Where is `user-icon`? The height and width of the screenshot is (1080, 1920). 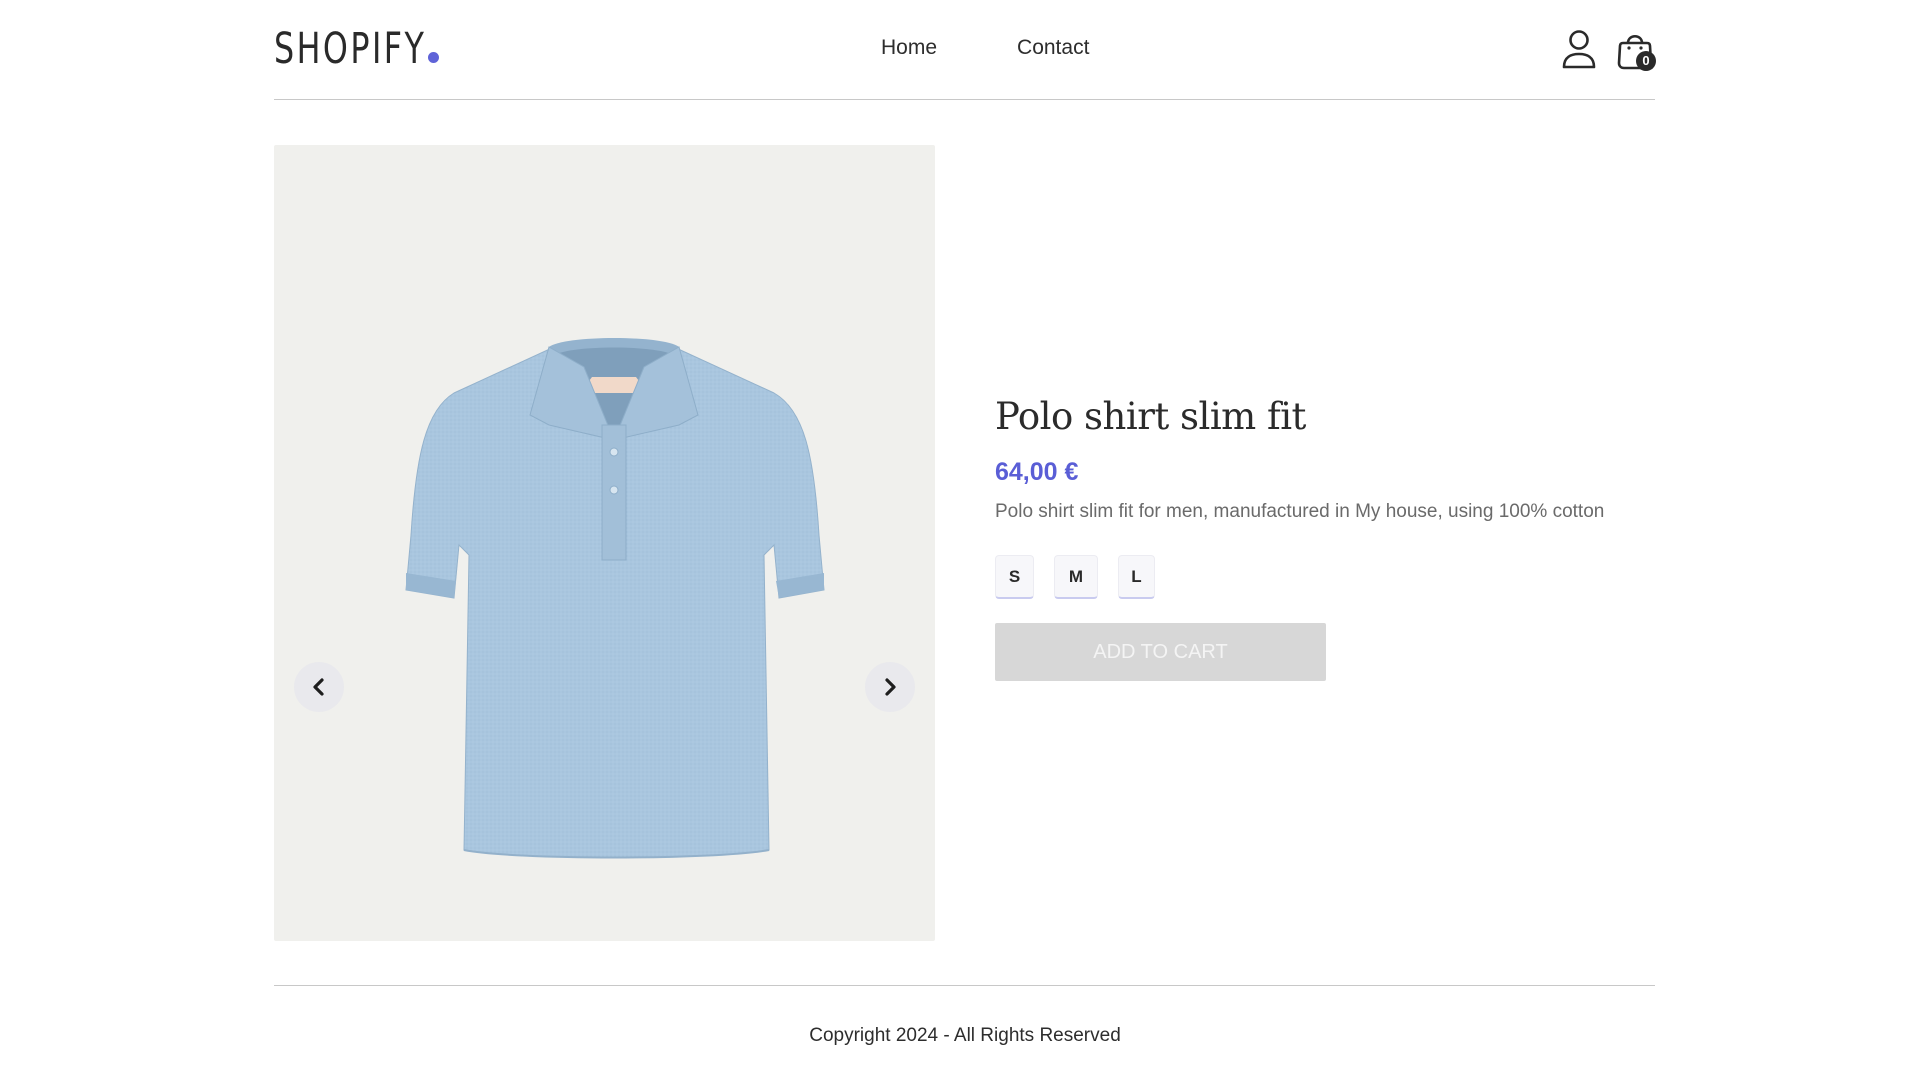 user-icon is located at coordinates (1579, 49).